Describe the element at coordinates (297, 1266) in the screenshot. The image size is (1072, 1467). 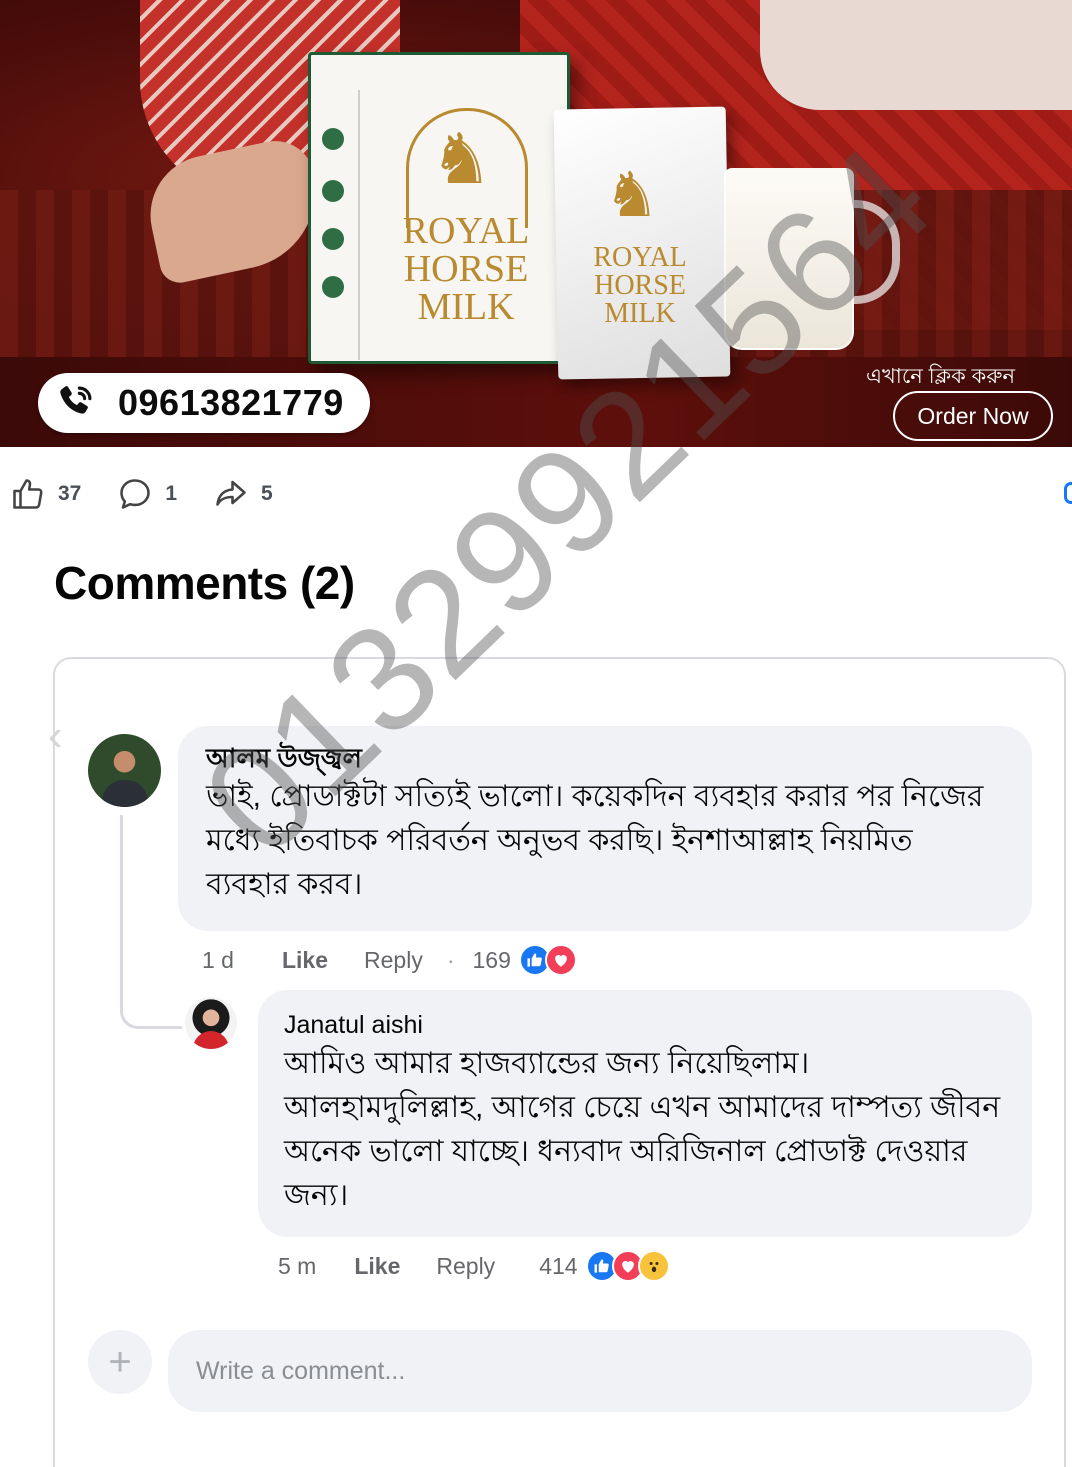
I see `comment-time: 5 m` at that location.